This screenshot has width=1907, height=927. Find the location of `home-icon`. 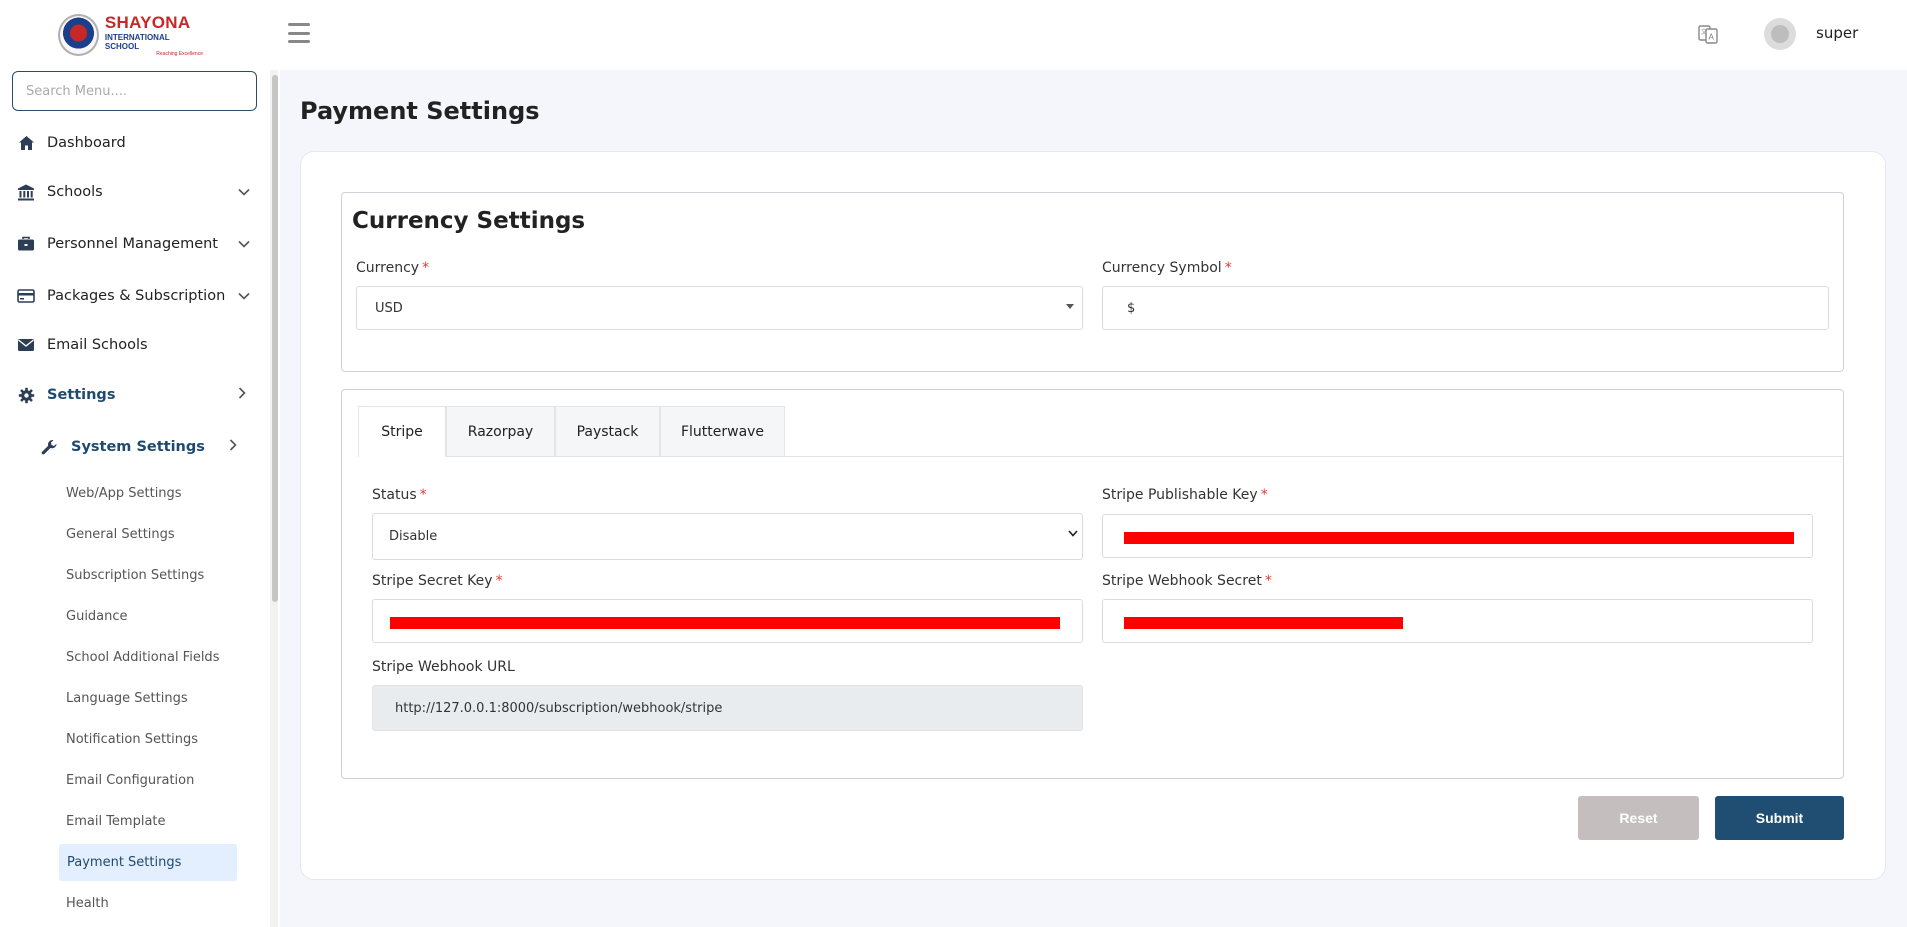

home-icon is located at coordinates (26, 143).